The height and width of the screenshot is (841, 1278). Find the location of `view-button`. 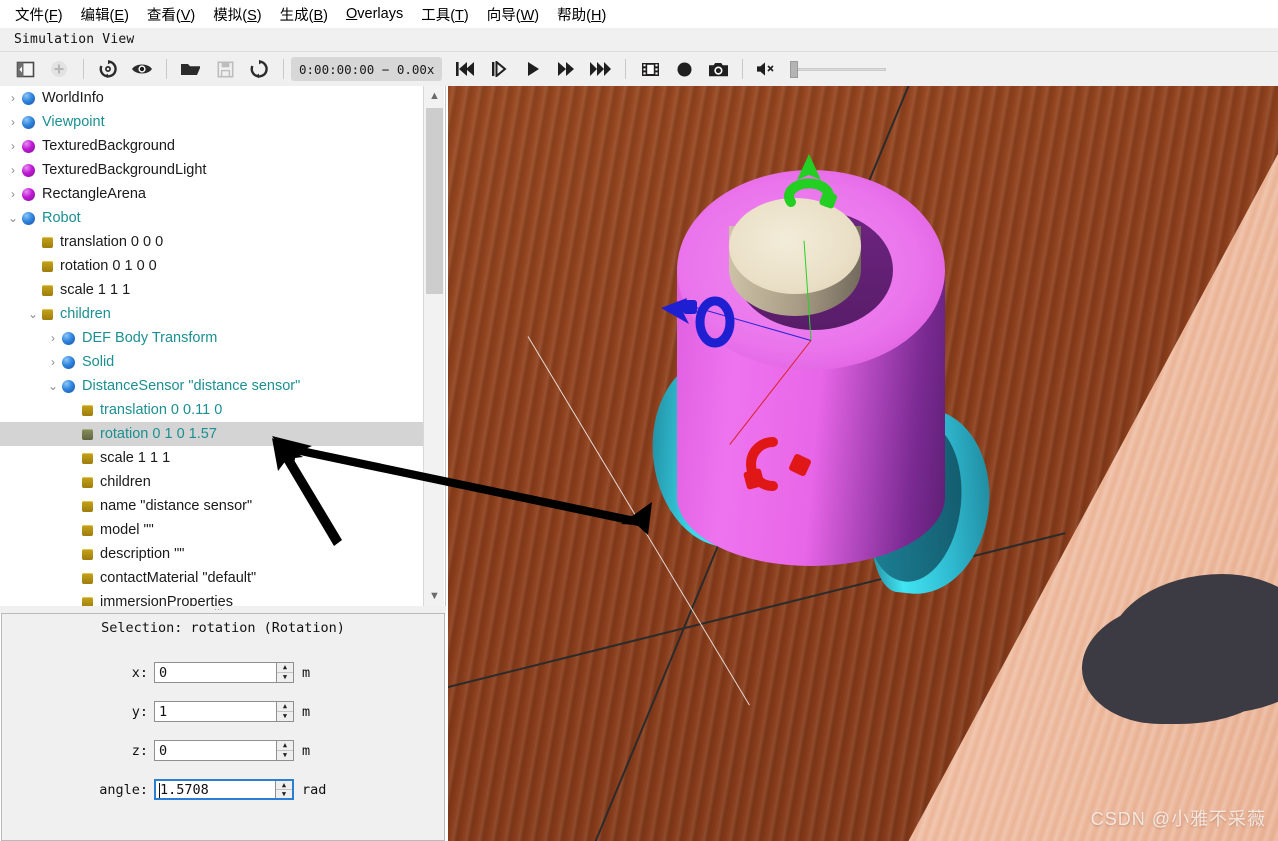

view-button is located at coordinates (142, 69).